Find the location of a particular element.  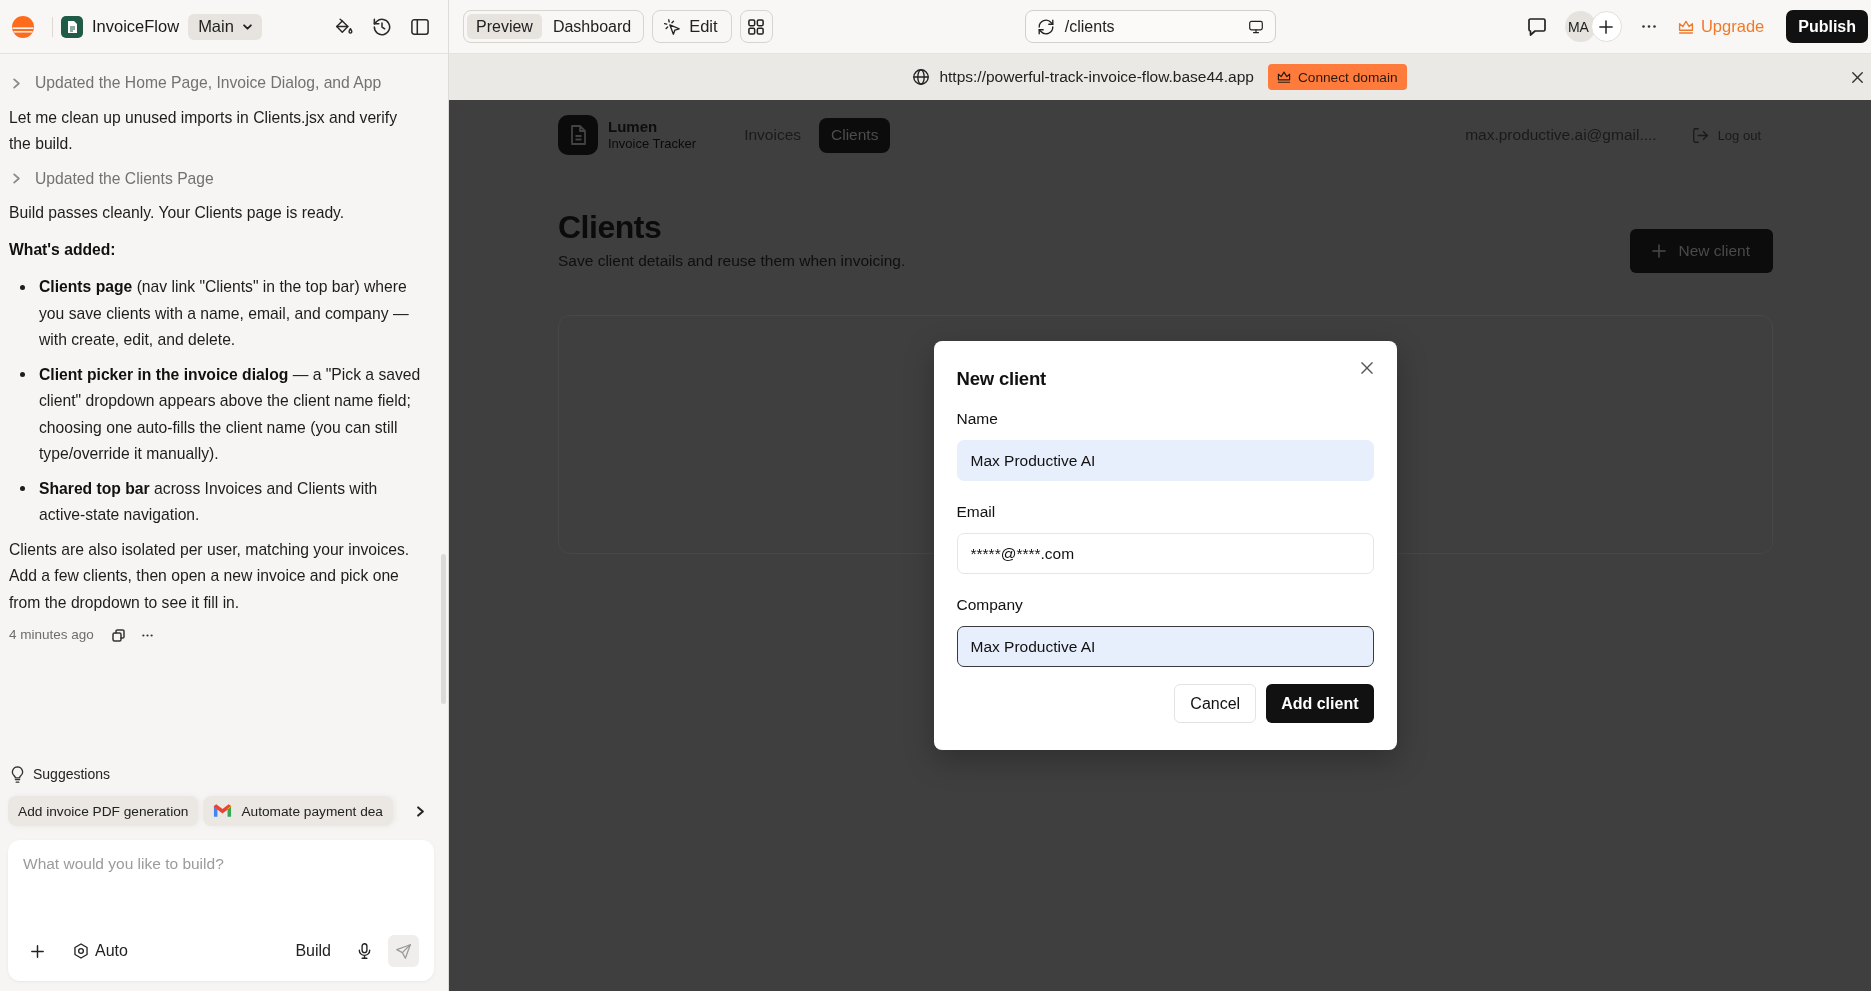

field-label: Name is located at coordinates (977, 419).